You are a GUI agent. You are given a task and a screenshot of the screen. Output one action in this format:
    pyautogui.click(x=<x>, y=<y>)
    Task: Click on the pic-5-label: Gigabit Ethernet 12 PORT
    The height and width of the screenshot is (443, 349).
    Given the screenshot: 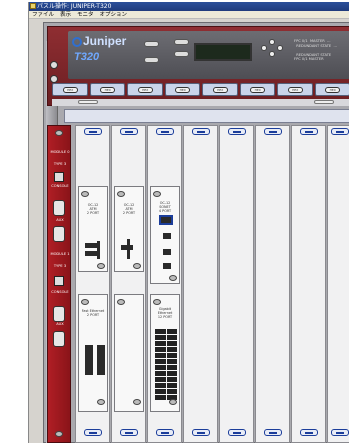 What is the action you would take?
    pyautogui.click(x=165, y=313)
    